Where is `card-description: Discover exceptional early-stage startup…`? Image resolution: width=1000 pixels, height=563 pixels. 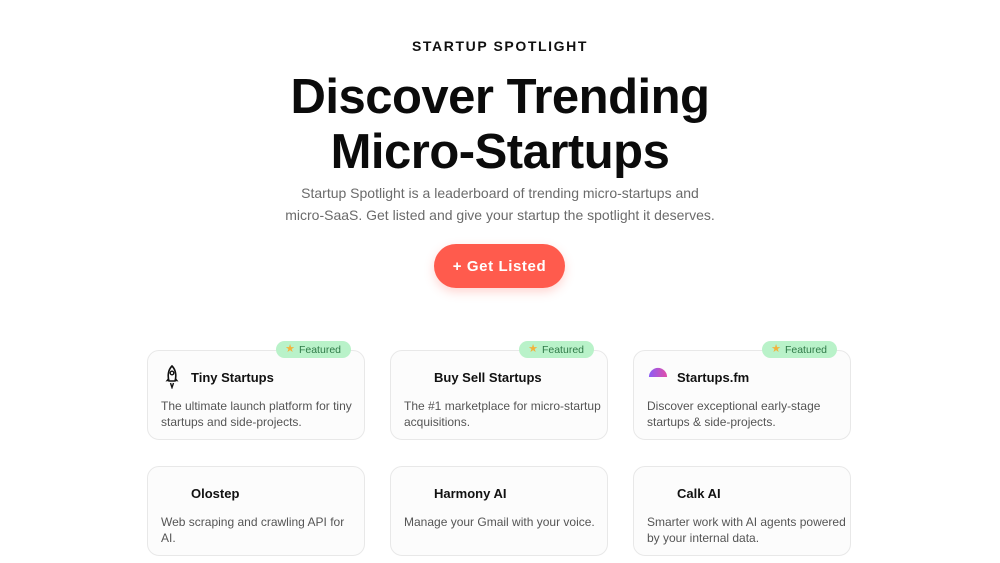 card-description: Discover exceptional early-stage startup… is located at coordinates (734, 414).